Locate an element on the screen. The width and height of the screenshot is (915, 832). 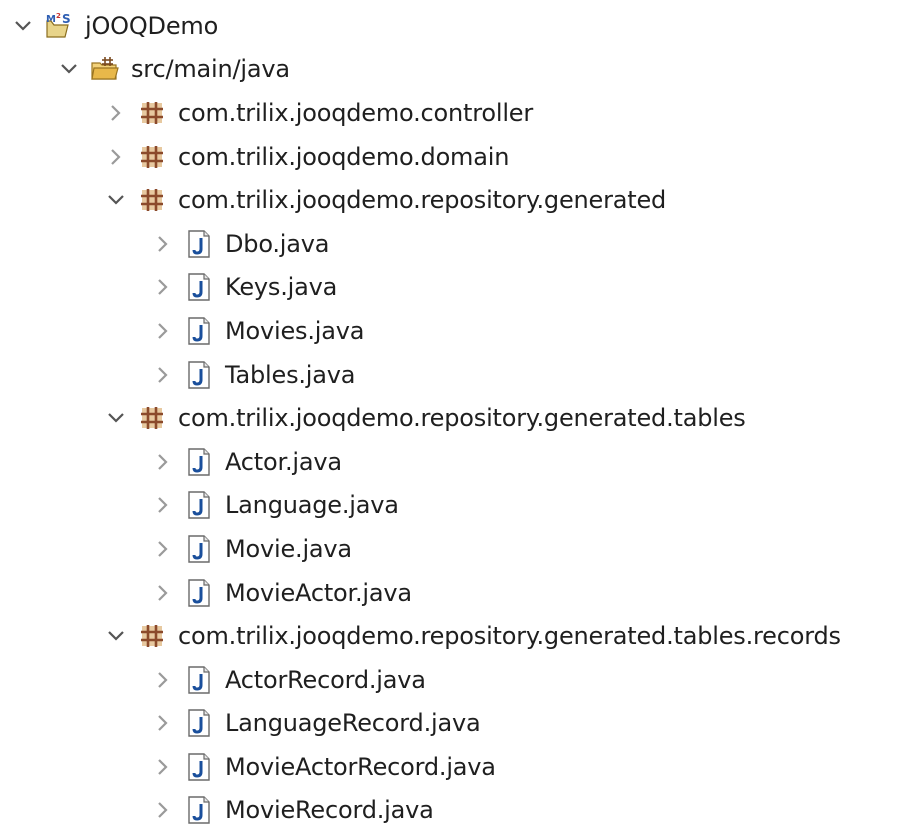
source-folder-icon is located at coordinates (105, 69).